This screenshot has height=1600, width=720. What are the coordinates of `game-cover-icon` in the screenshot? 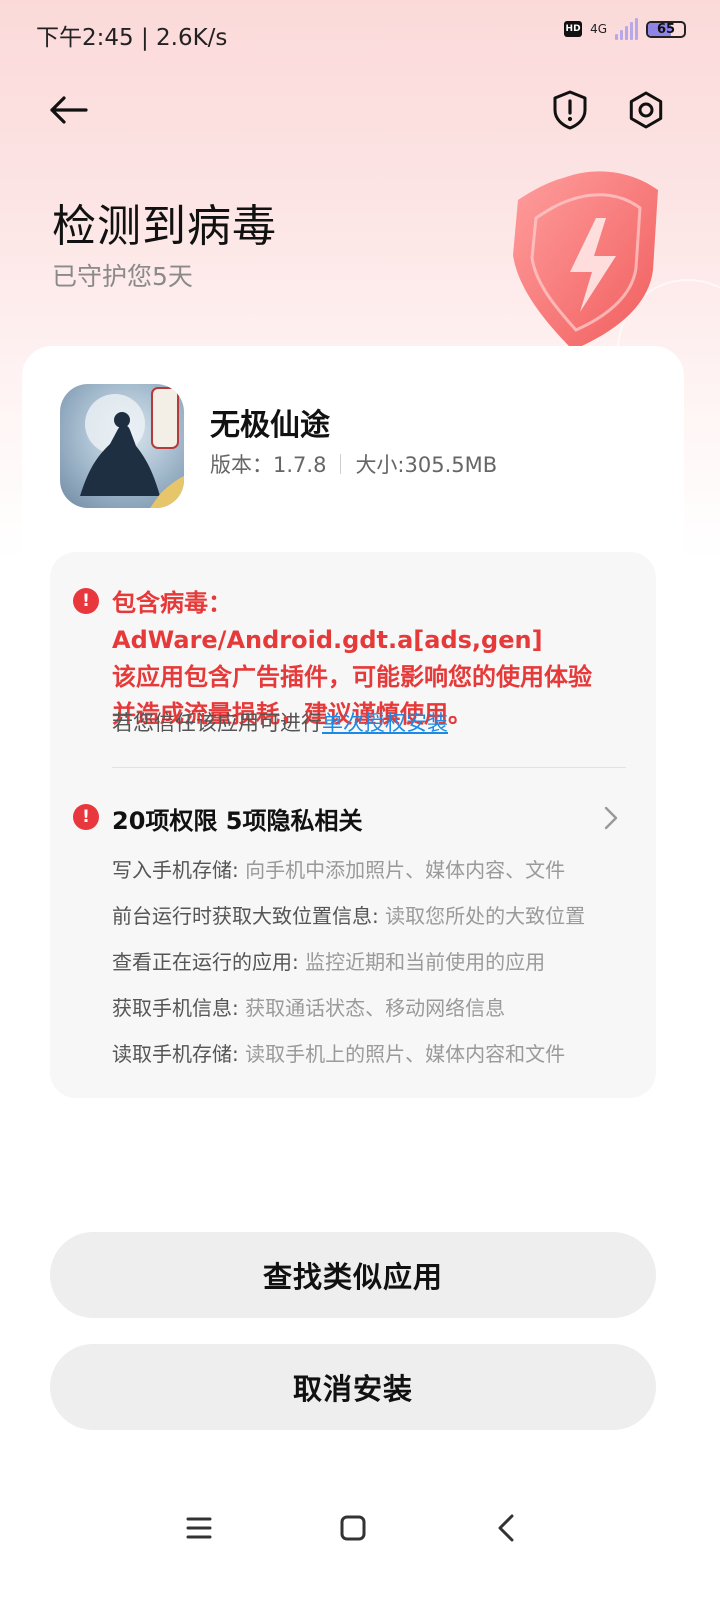 It's located at (132, 447).